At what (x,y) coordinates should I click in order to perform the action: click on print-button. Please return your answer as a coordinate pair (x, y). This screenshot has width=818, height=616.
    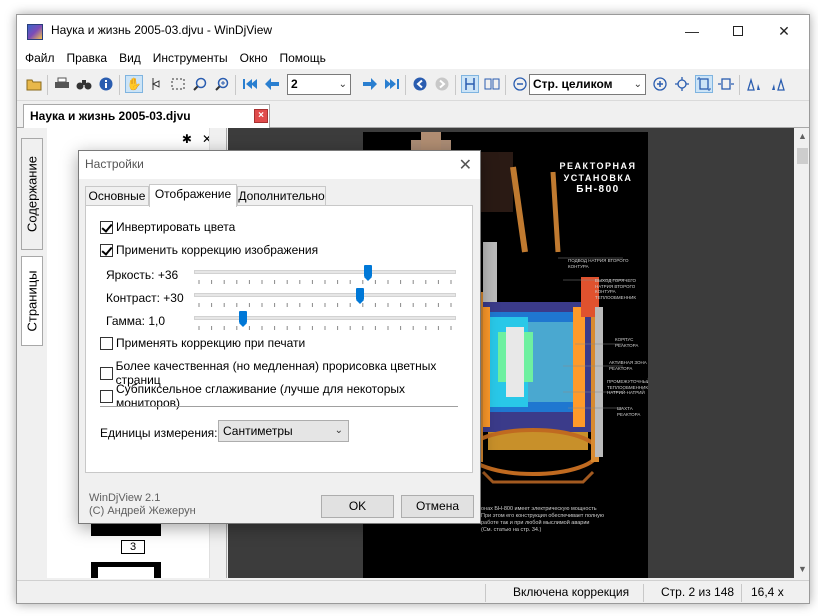
    Looking at the image, I should click on (62, 84).